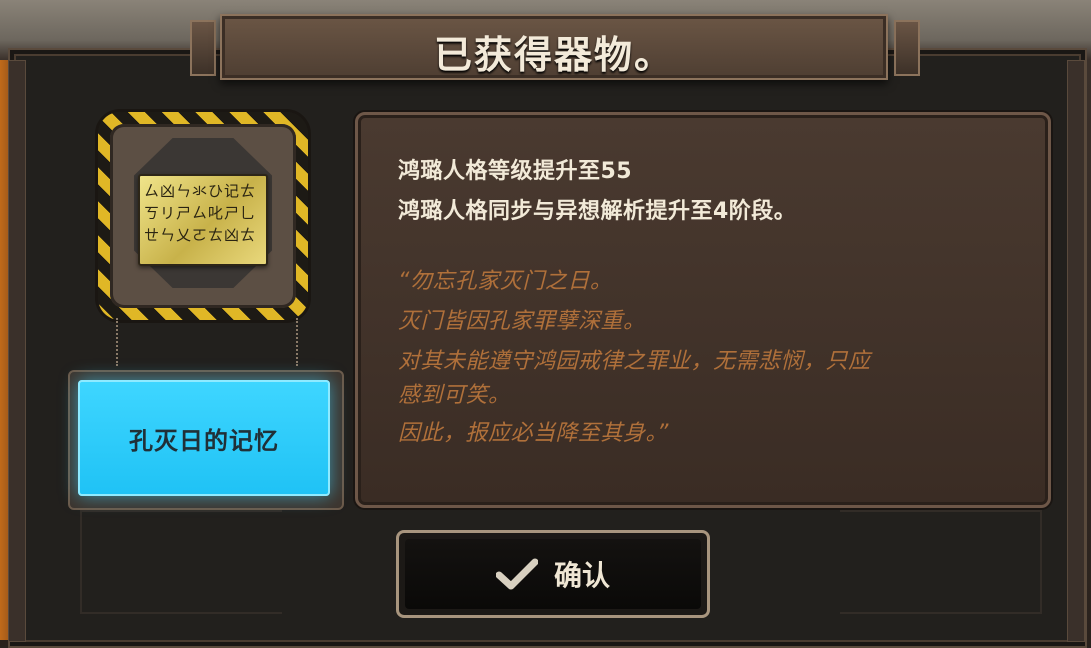 This screenshot has width=1091, height=648. I want to click on checkmark-icon, so click(516, 574).